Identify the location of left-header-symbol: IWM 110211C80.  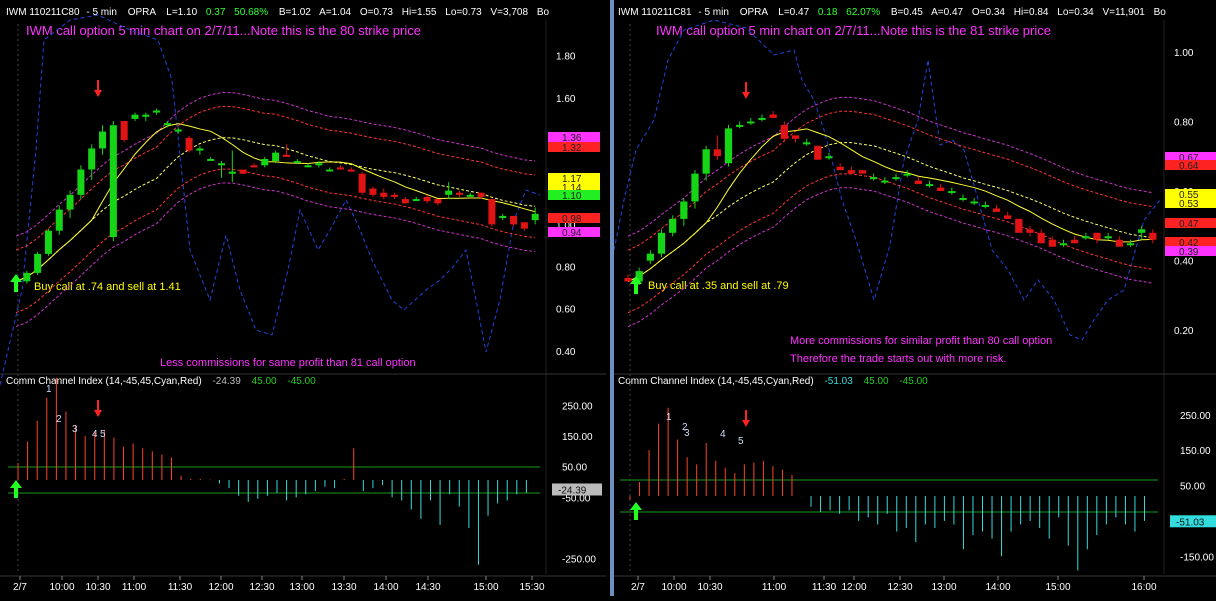
(43, 12).